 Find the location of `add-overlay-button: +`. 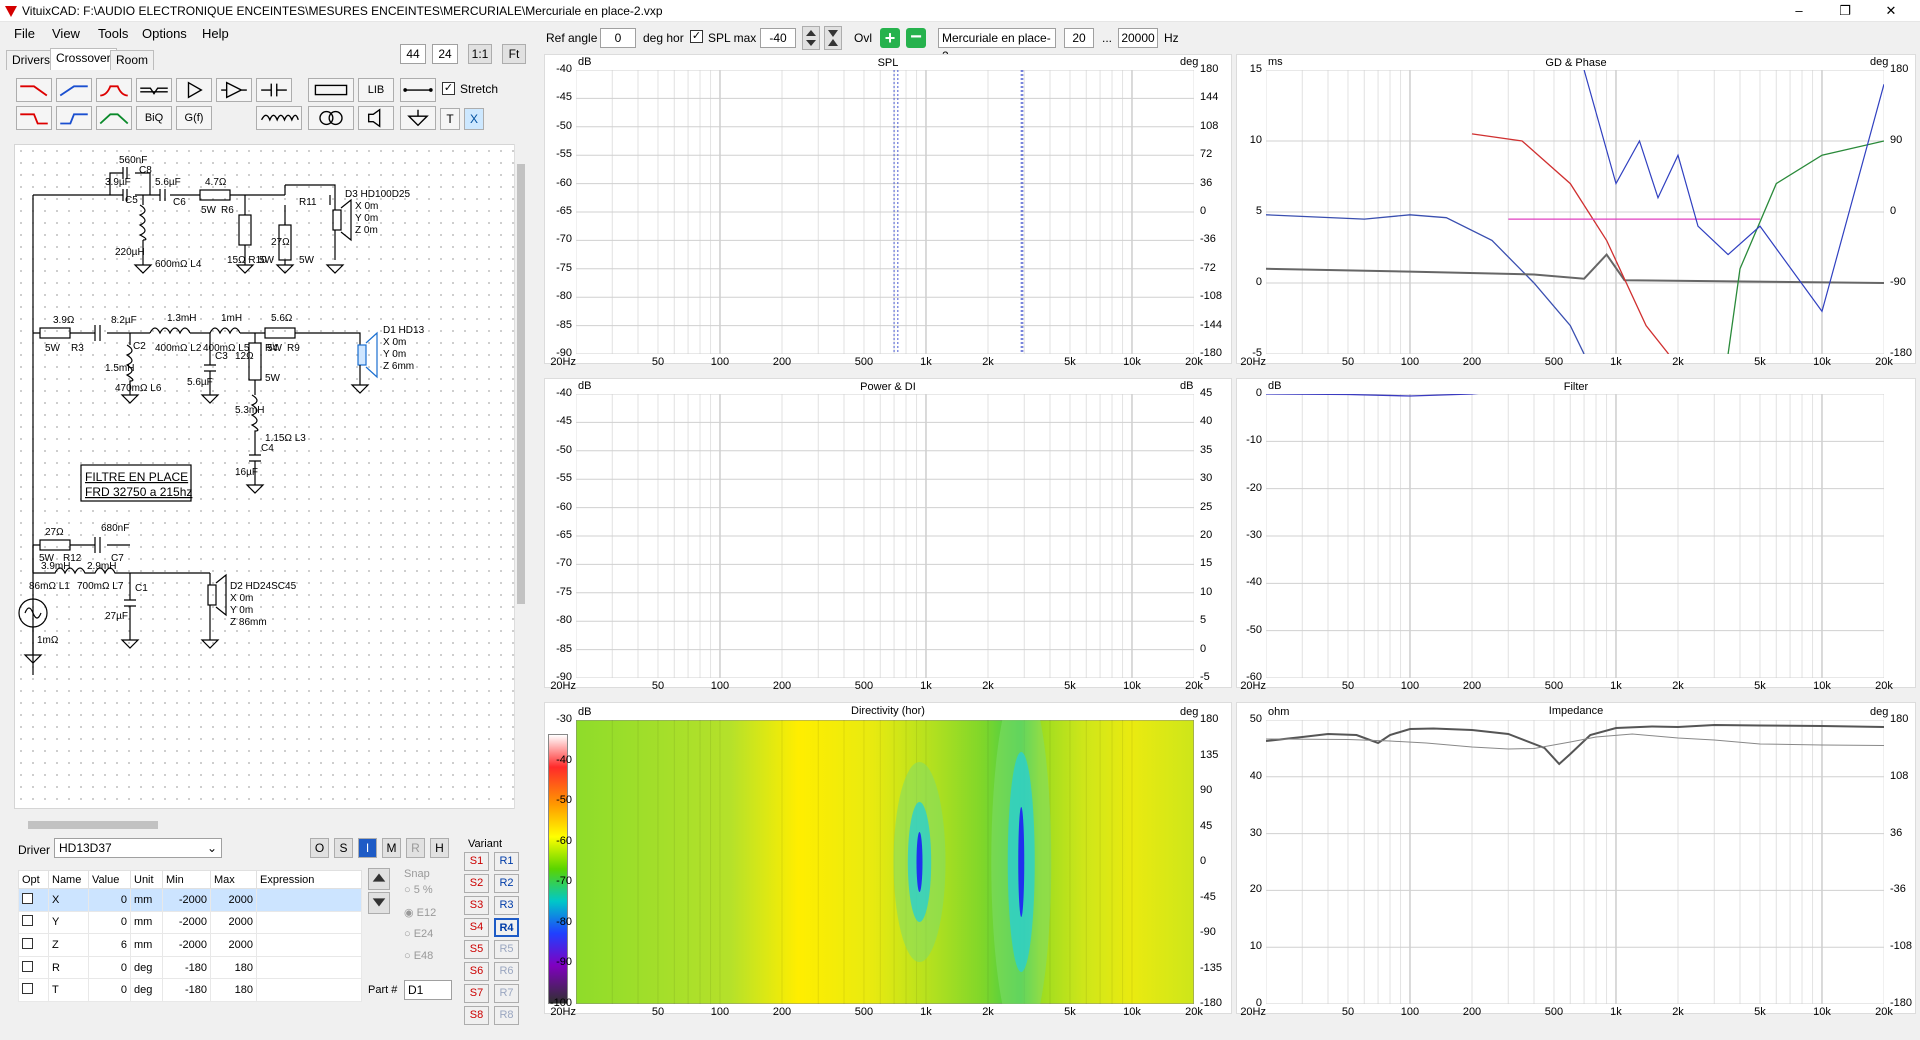

add-overlay-button: + is located at coordinates (890, 38).